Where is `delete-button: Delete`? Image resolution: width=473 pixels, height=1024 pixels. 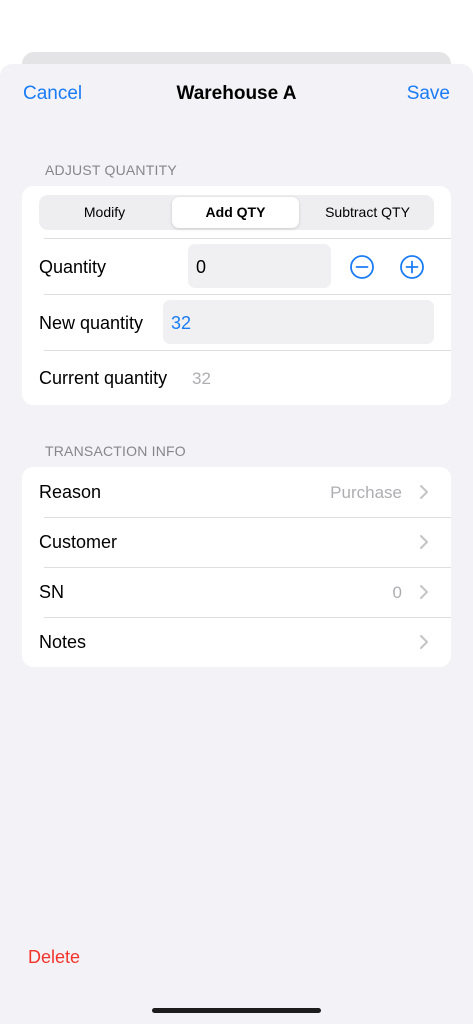 delete-button: Delete is located at coordinates (54, 957).